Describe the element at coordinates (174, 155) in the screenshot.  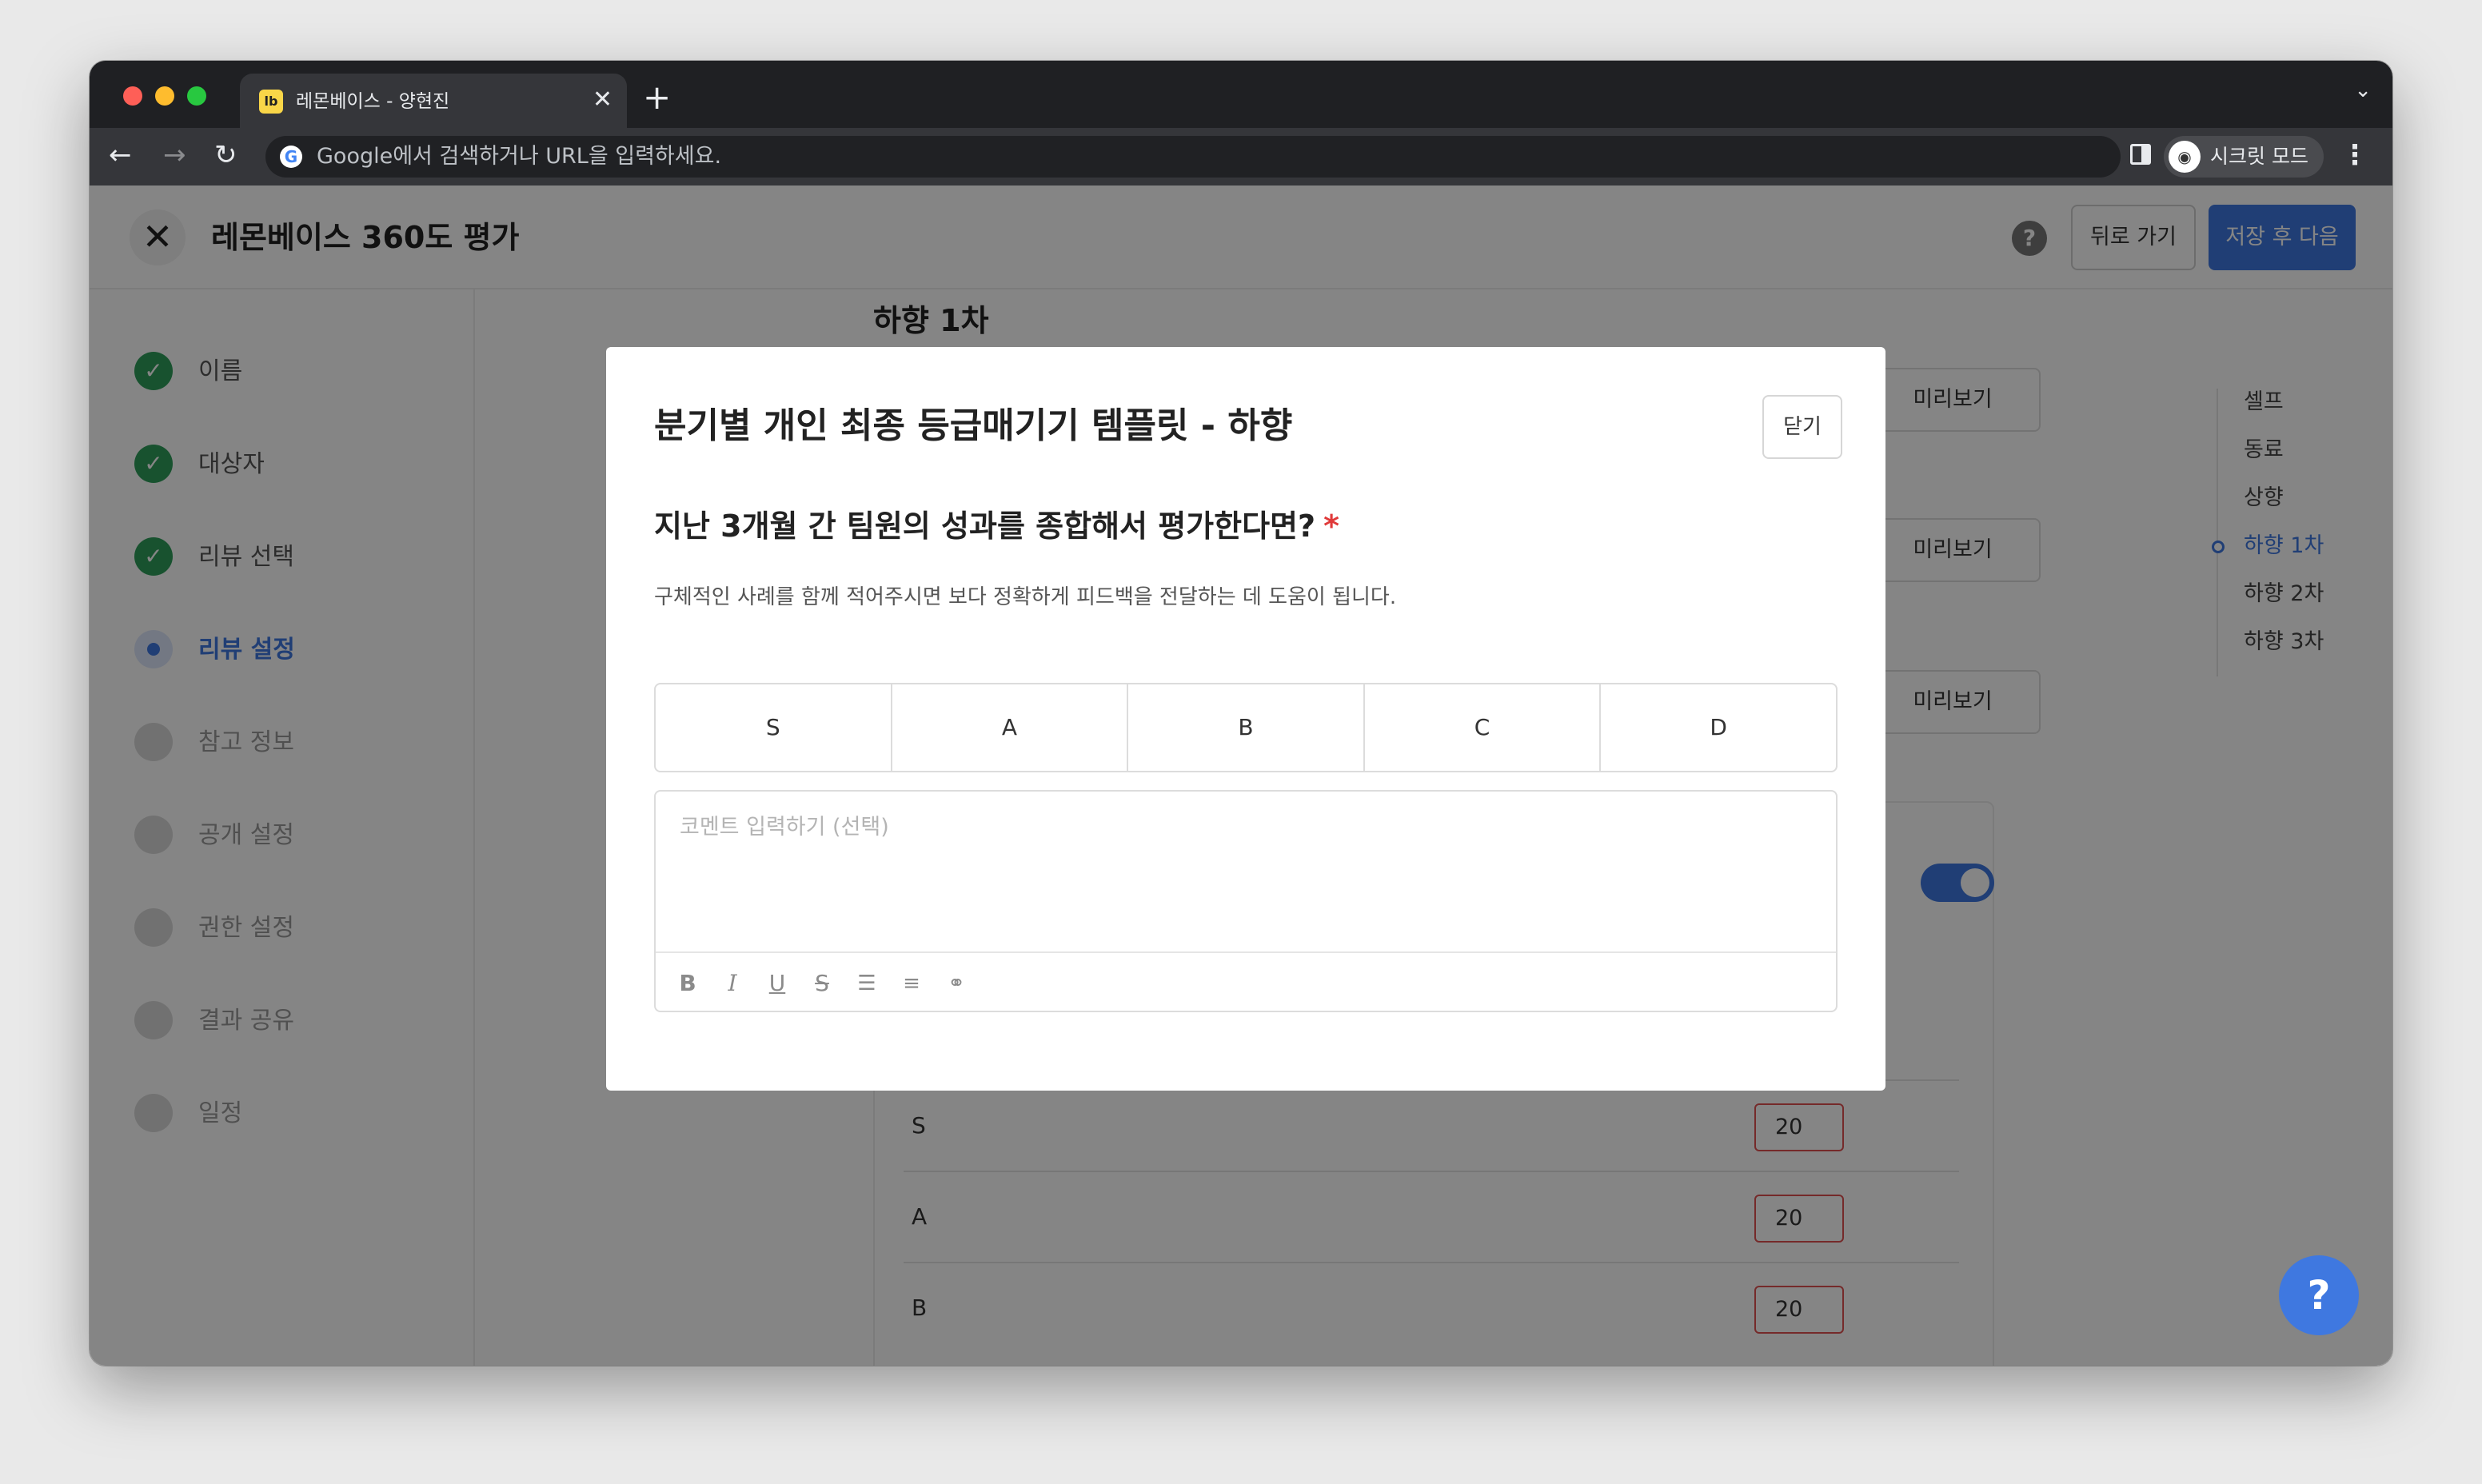
I see `forward-arrow-icon: →` at that location.